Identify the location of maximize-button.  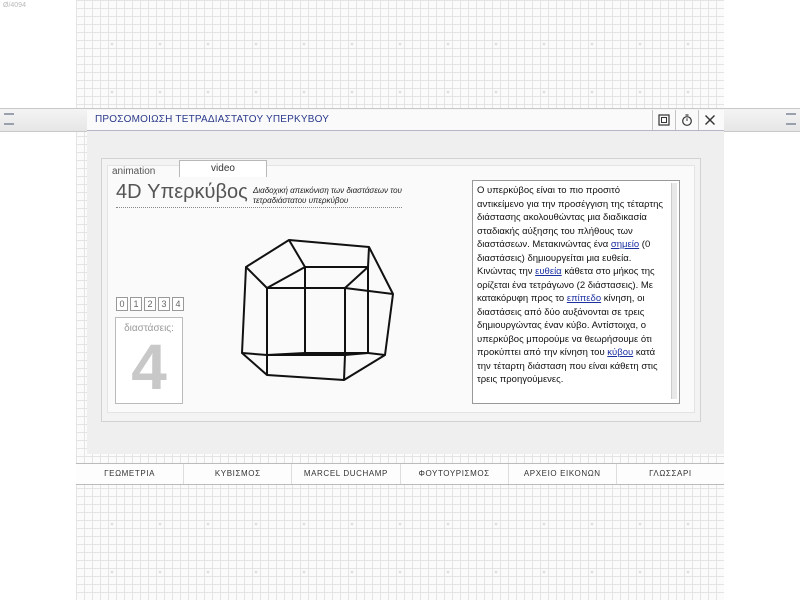
(663, 120).